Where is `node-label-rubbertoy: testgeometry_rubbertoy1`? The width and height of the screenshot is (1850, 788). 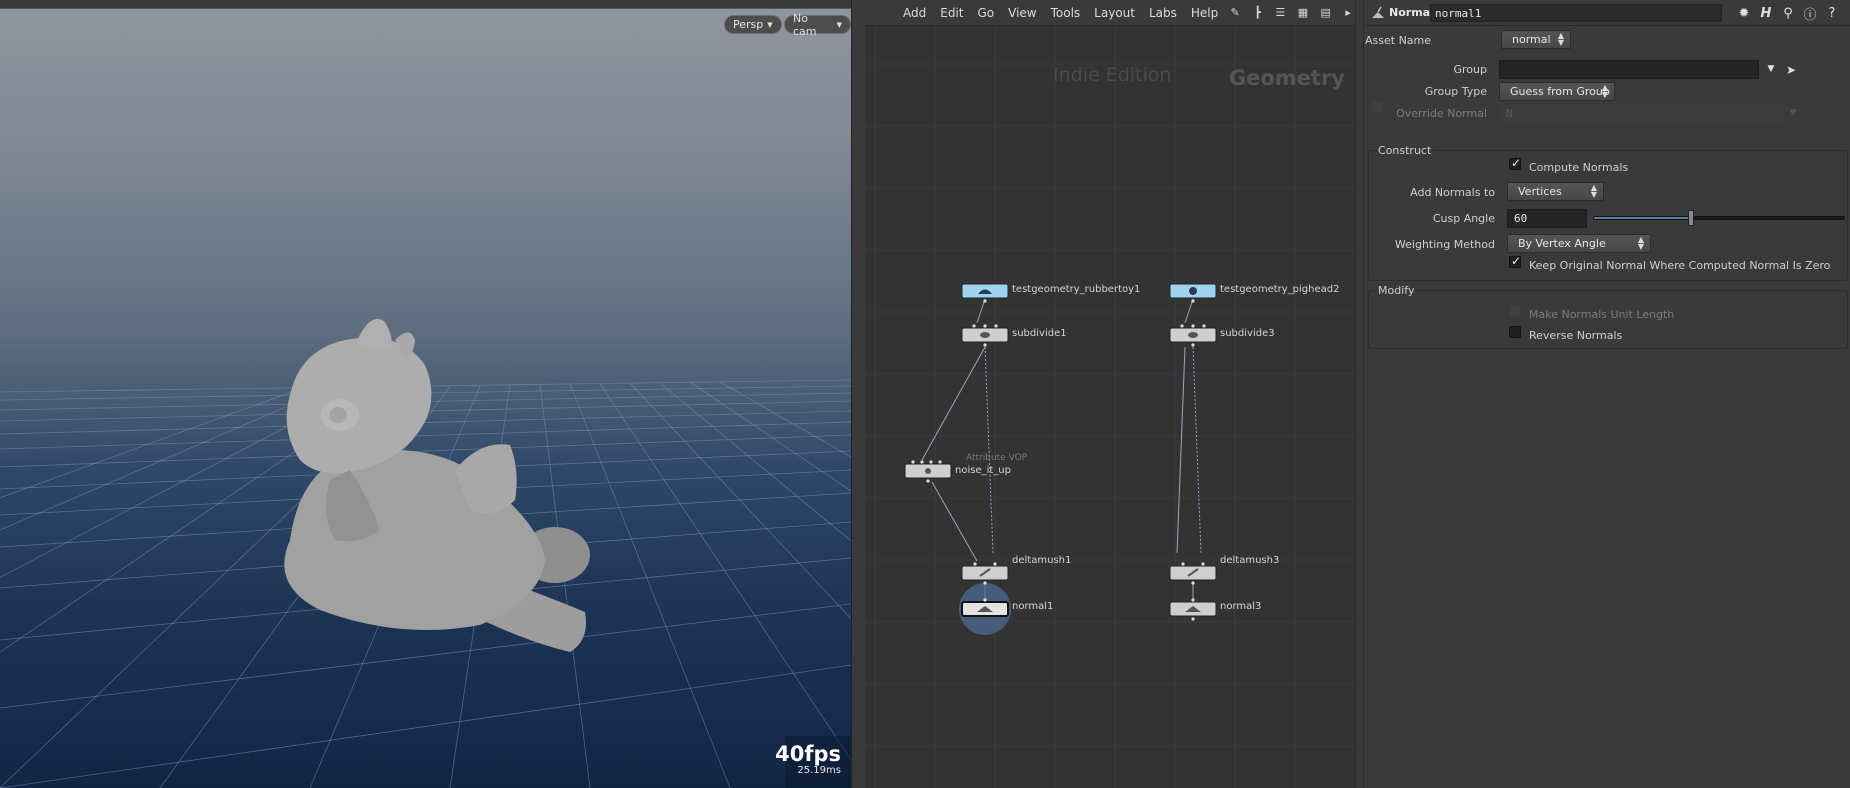
node-label-rubbertoy: testgeometry_rubbertoy1 is located at coordinates (1076, 289).